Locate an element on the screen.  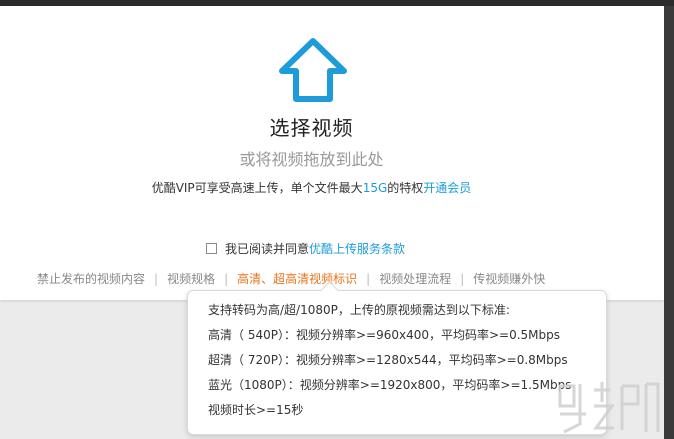
vip-notice: 优酷VIP可享受高速上传，单个文件最大15G的特权开通会员 is located at coordinates (311, 187).